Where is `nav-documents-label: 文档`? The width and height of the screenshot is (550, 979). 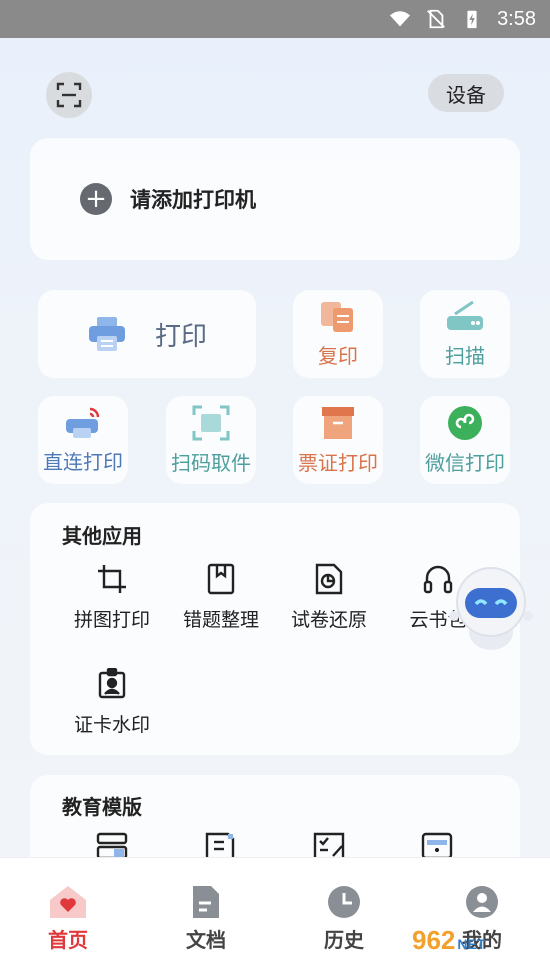 nav-documents-label: 文档 is located at coordinates (206, 940).